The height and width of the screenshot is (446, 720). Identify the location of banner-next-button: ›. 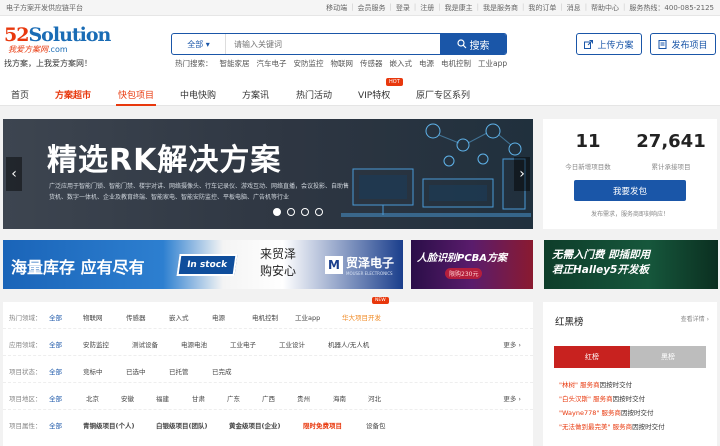
(522, 174).